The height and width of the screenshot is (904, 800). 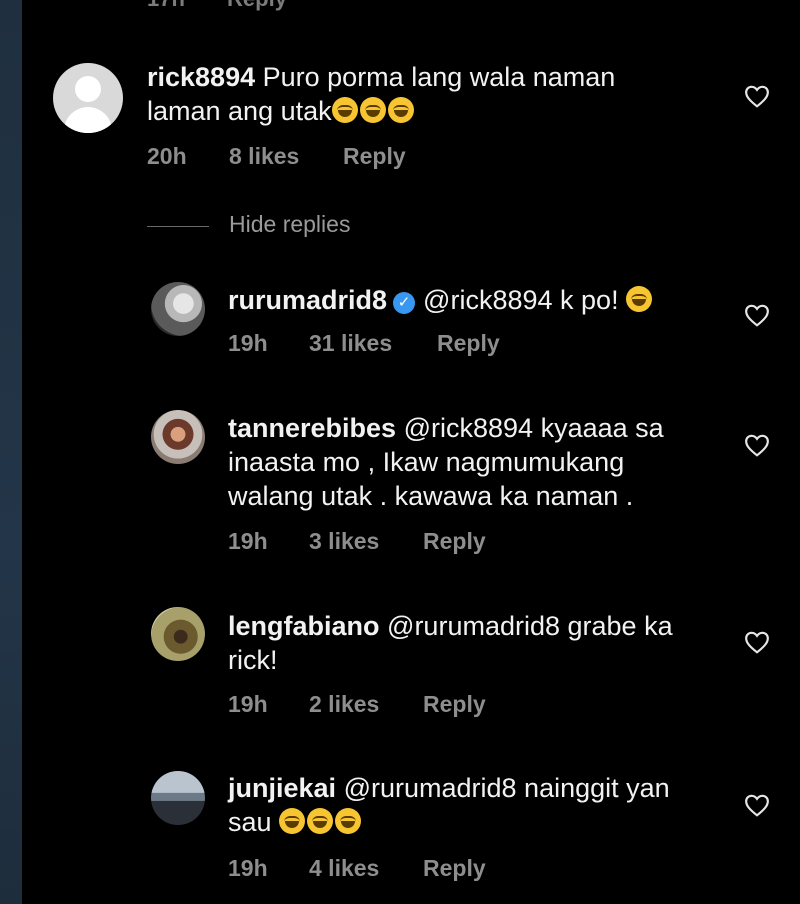 What do you see at coordinates (344, 541) in the screenshot?
I see `likes-count: 3 likes` at bounding box center [344, 541].